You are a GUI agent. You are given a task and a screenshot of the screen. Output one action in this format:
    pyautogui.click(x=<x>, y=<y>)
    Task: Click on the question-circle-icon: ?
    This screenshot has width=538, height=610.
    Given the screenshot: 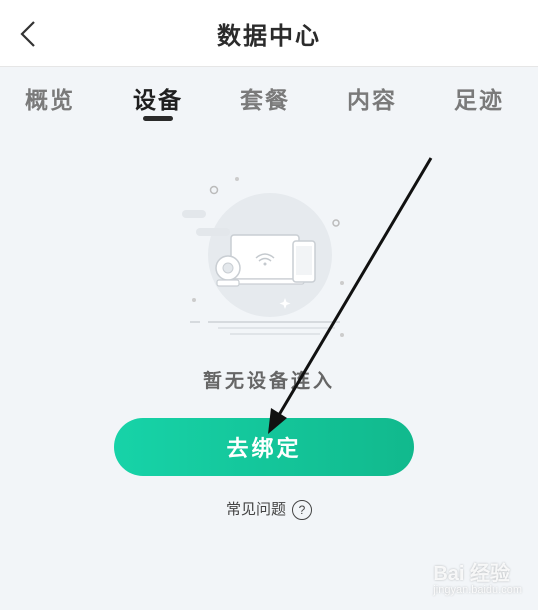 What is the action you would take?
    pyautogui.click(x=302, y=510)
    